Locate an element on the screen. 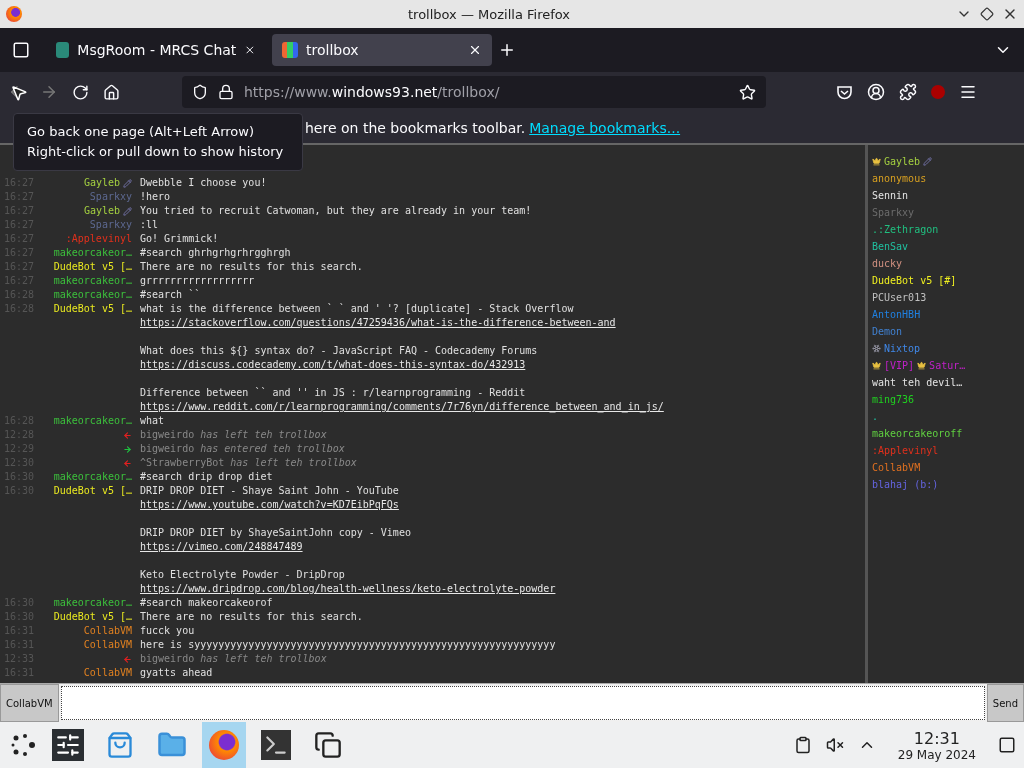 Image resolution: width=1024 pixels, height=768 pixels. pocket-icon is located at coordinates (844, 92).